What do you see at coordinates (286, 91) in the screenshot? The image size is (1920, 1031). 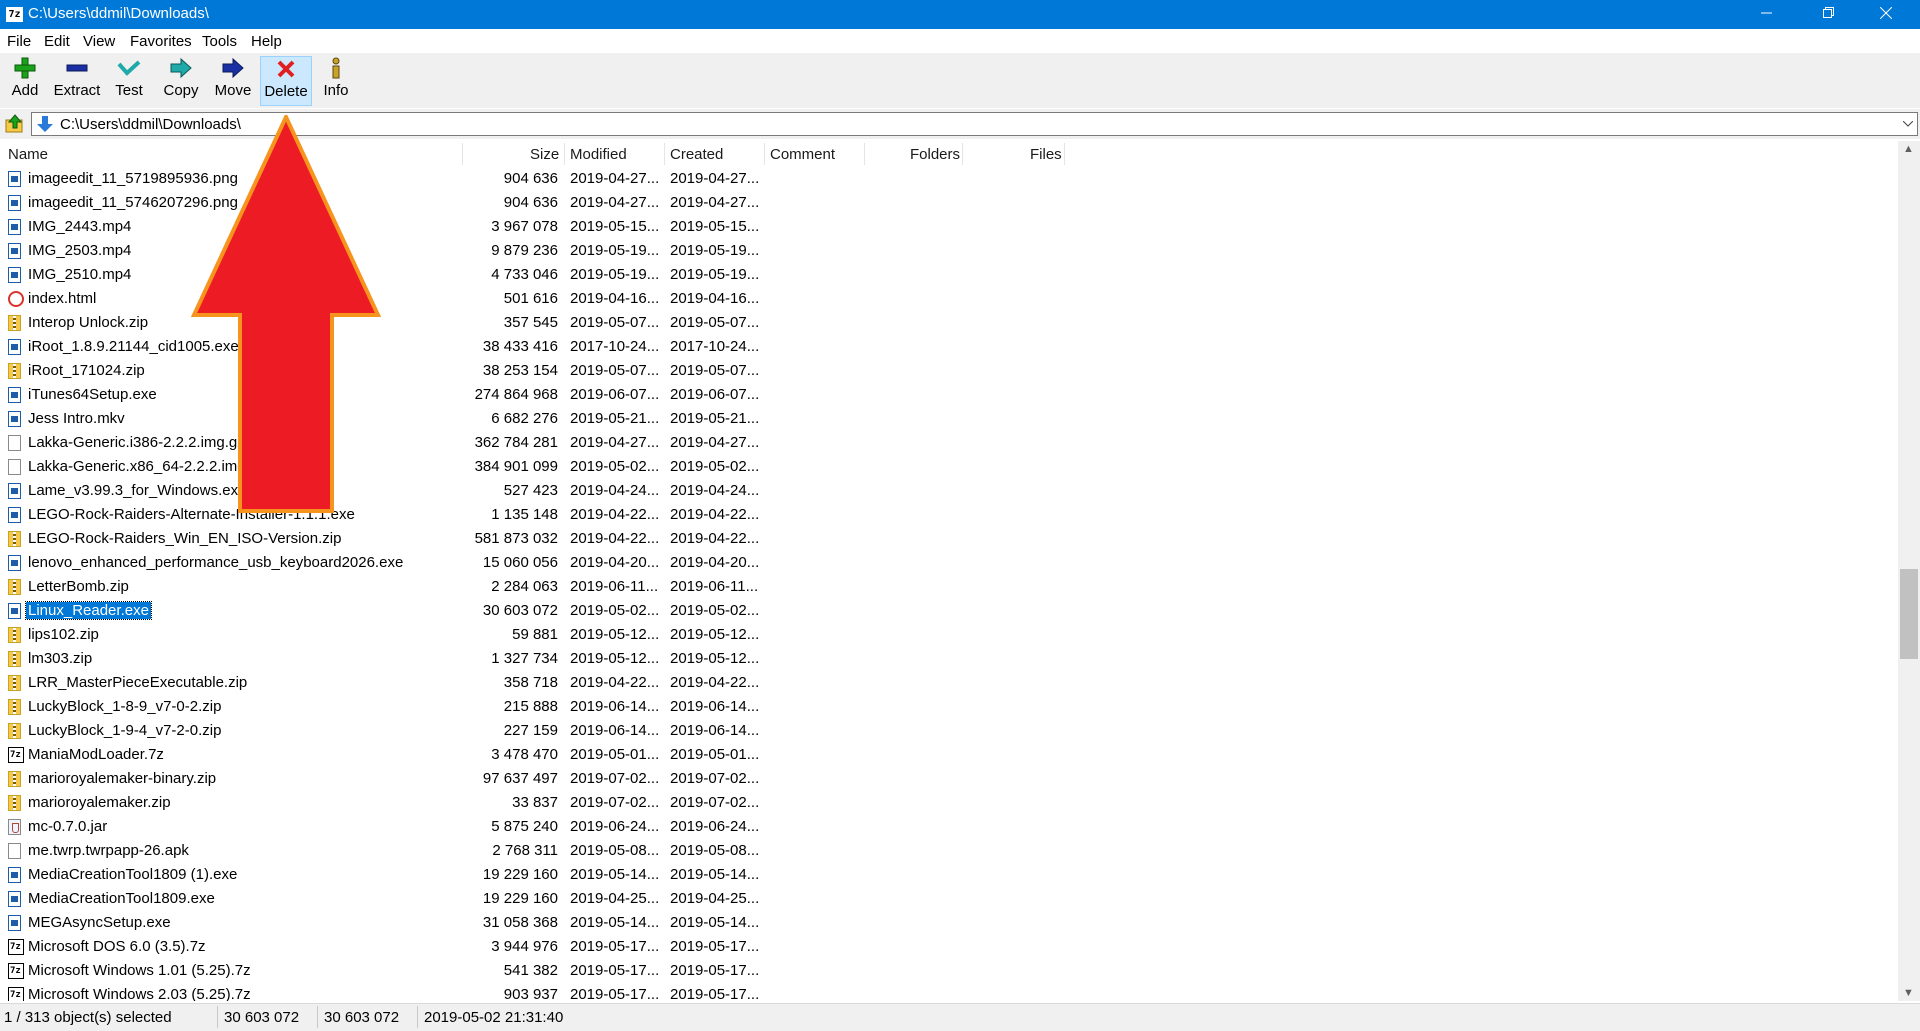 I see `delete-label: Delete` at bounding box center [286, 91].